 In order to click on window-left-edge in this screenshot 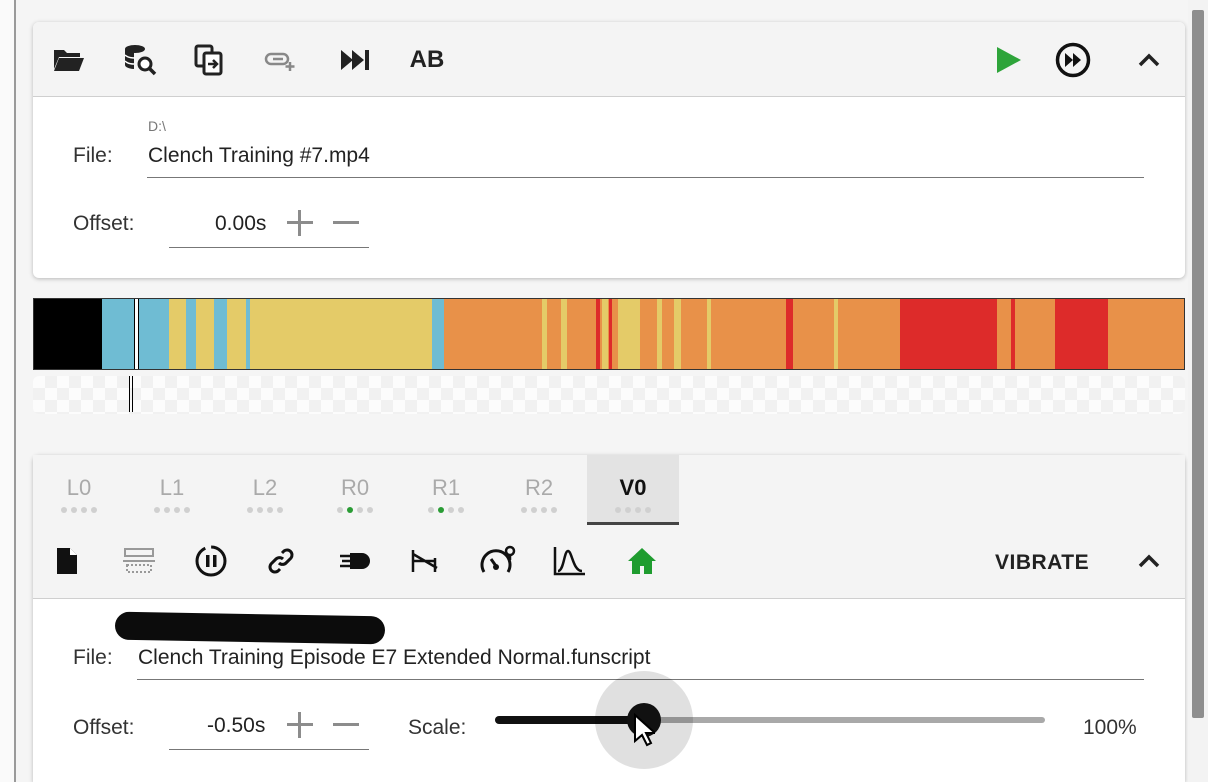, I will do `click(8, 391)`.